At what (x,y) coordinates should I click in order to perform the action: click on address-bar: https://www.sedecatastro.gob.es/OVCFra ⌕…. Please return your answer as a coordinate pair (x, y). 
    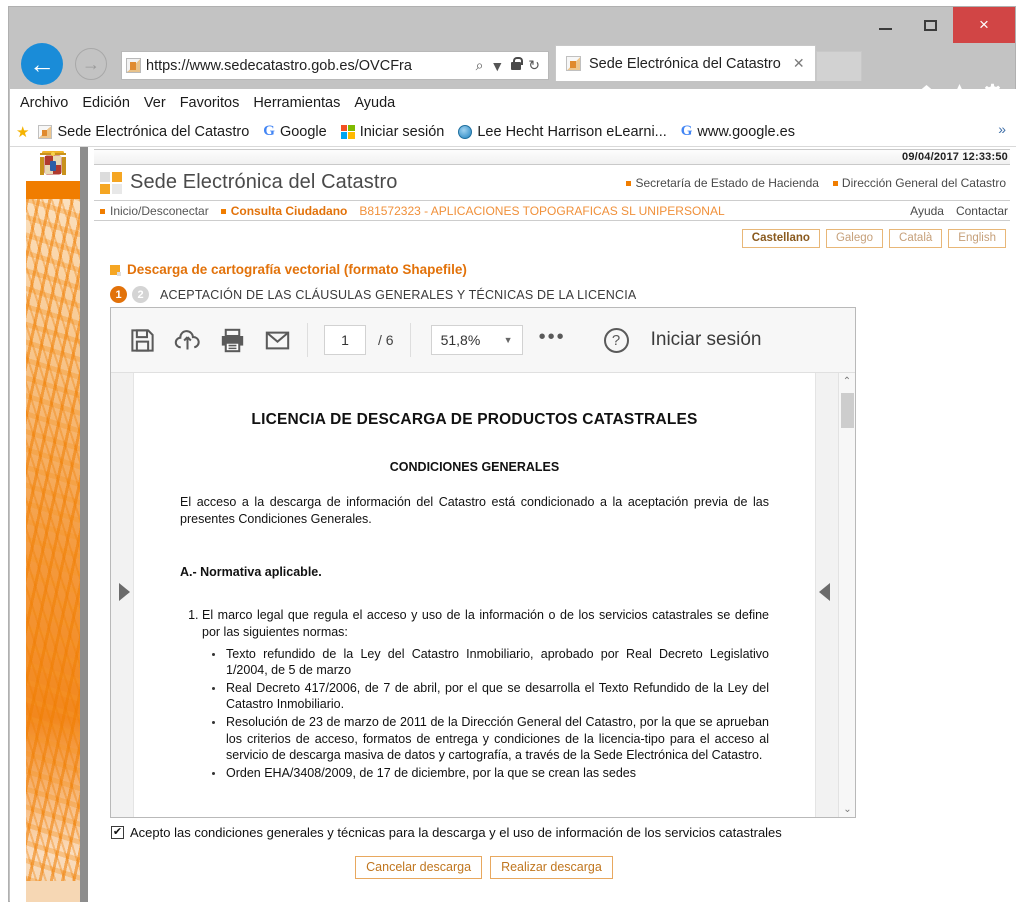
    Looking at the image, I should click on (335, 65).